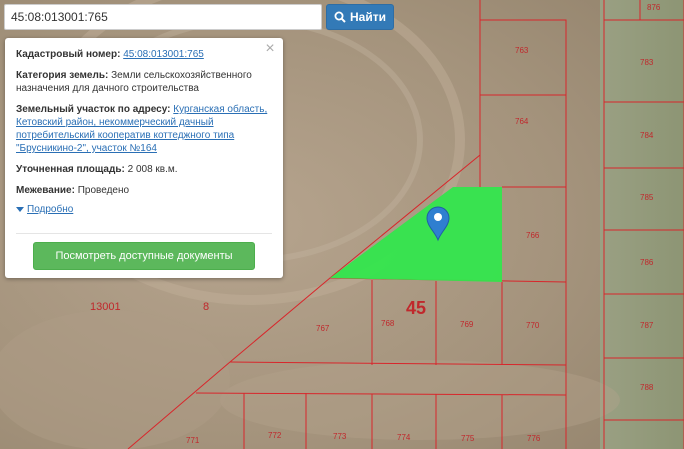  I want to click on plot-label: 764, so click(522, 121).